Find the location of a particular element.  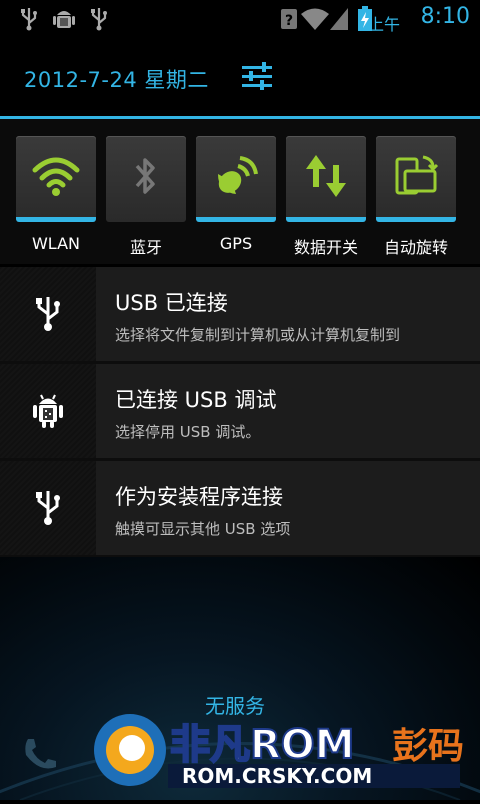

phone-icon is located at coordinates (40, 755).